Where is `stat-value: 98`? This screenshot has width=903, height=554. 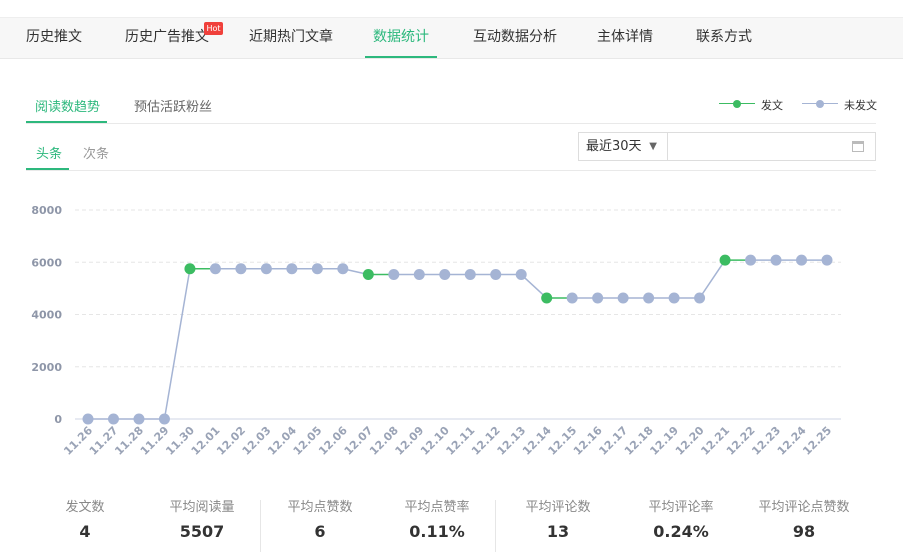 stat-value: 98 is located at coordinates (804, 531).